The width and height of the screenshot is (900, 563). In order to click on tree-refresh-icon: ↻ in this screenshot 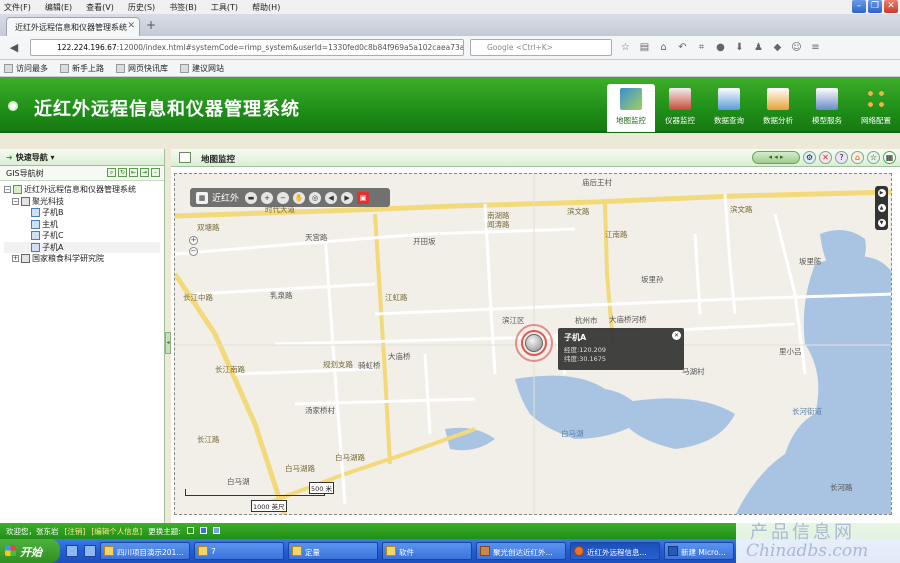, I will do `click(122, 172)`.